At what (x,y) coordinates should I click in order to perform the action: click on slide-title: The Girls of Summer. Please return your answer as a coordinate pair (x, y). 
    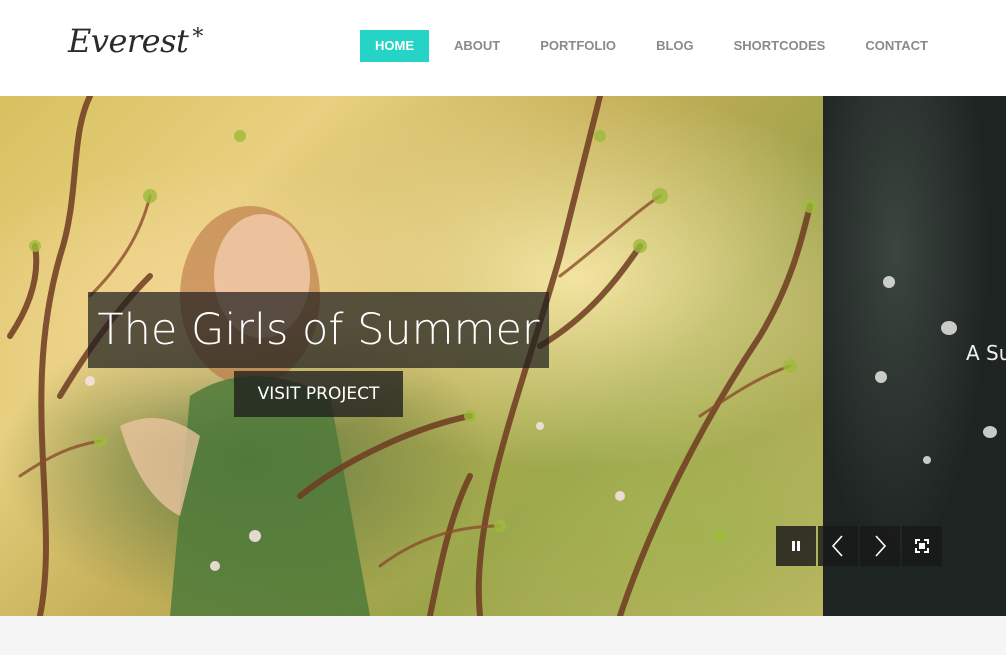
    Looking at the image, I should click on (318, 330).